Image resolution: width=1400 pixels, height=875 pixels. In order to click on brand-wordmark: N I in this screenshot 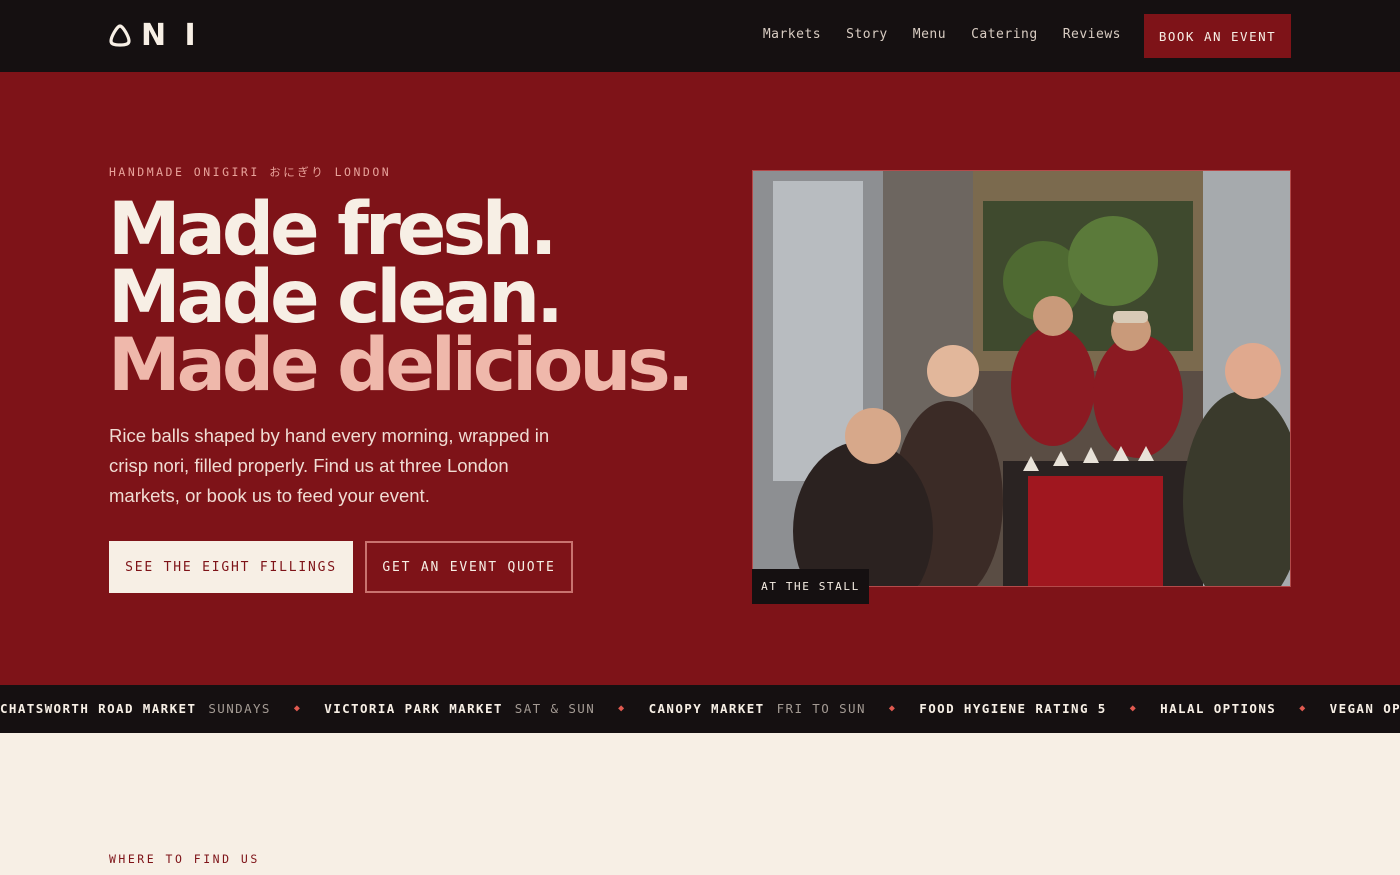, I will do `click(170, 35)`.